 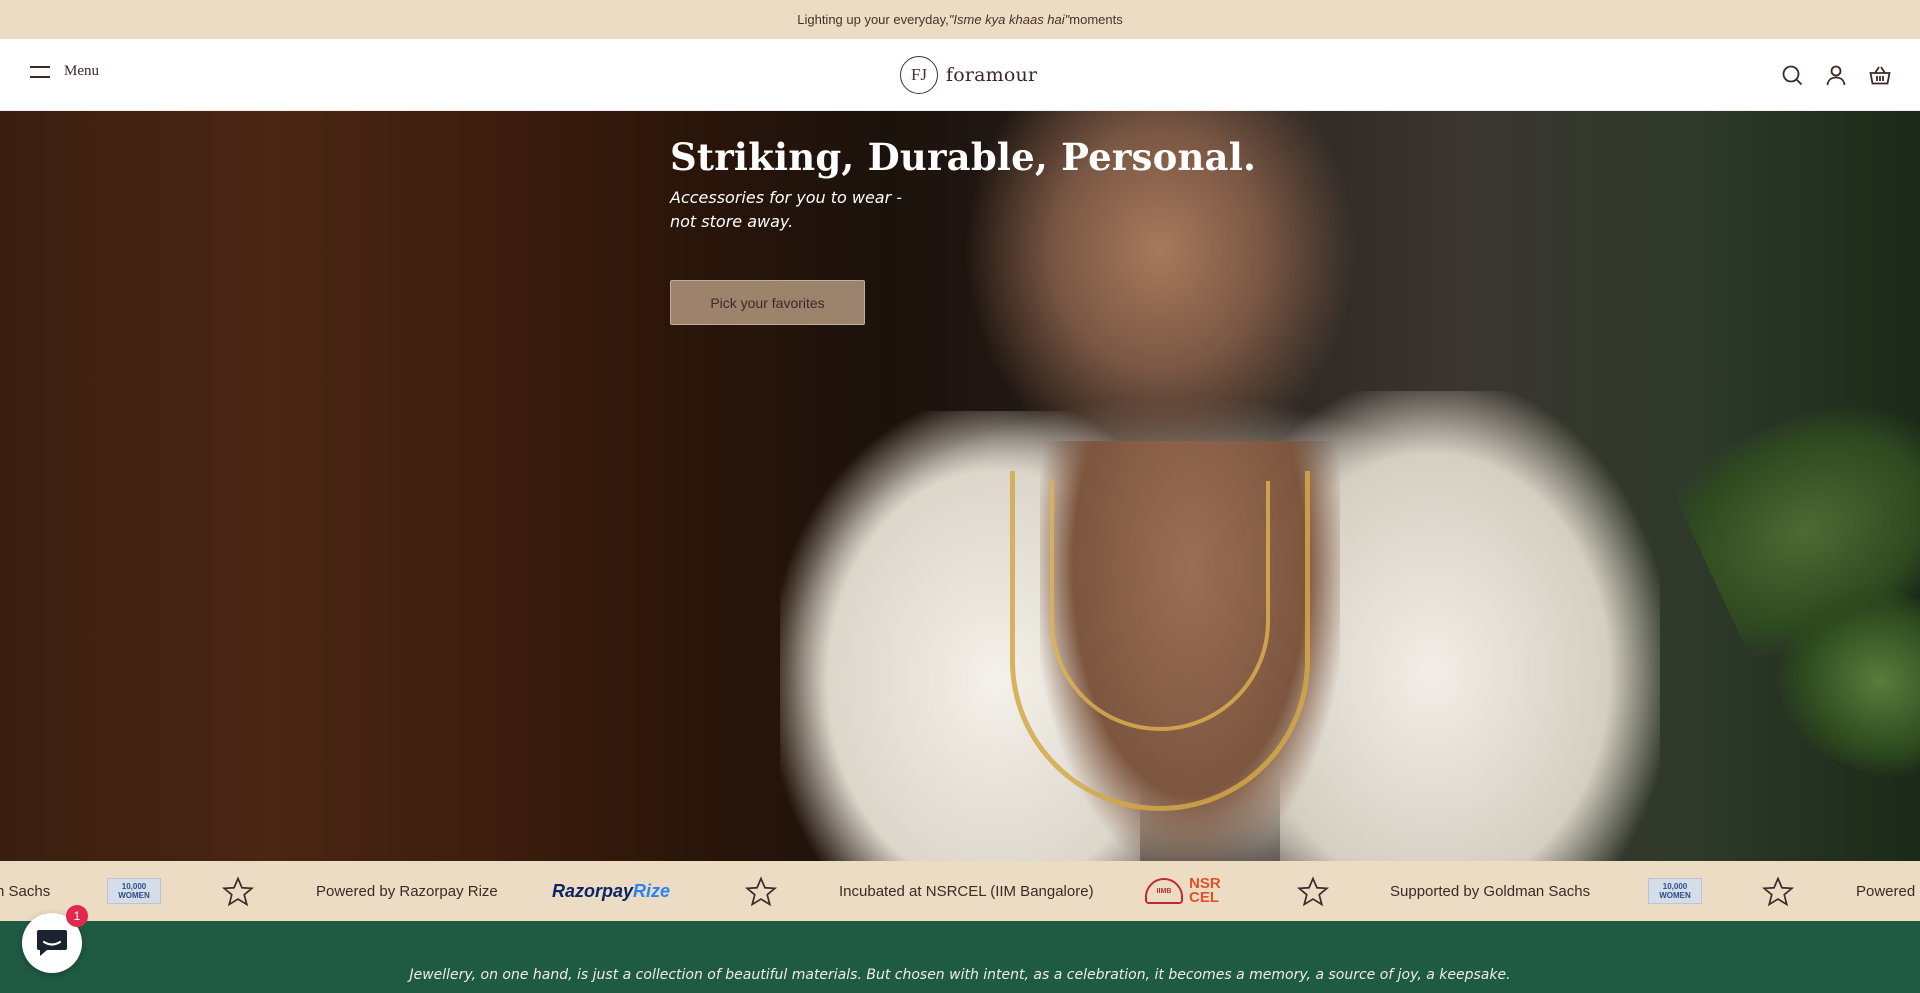 What do you see at coordinates (1009, 19) in the screenshot?
I see `announcement-quote: "Isme kya khaas hai"` at bounding box center [1009, 19].